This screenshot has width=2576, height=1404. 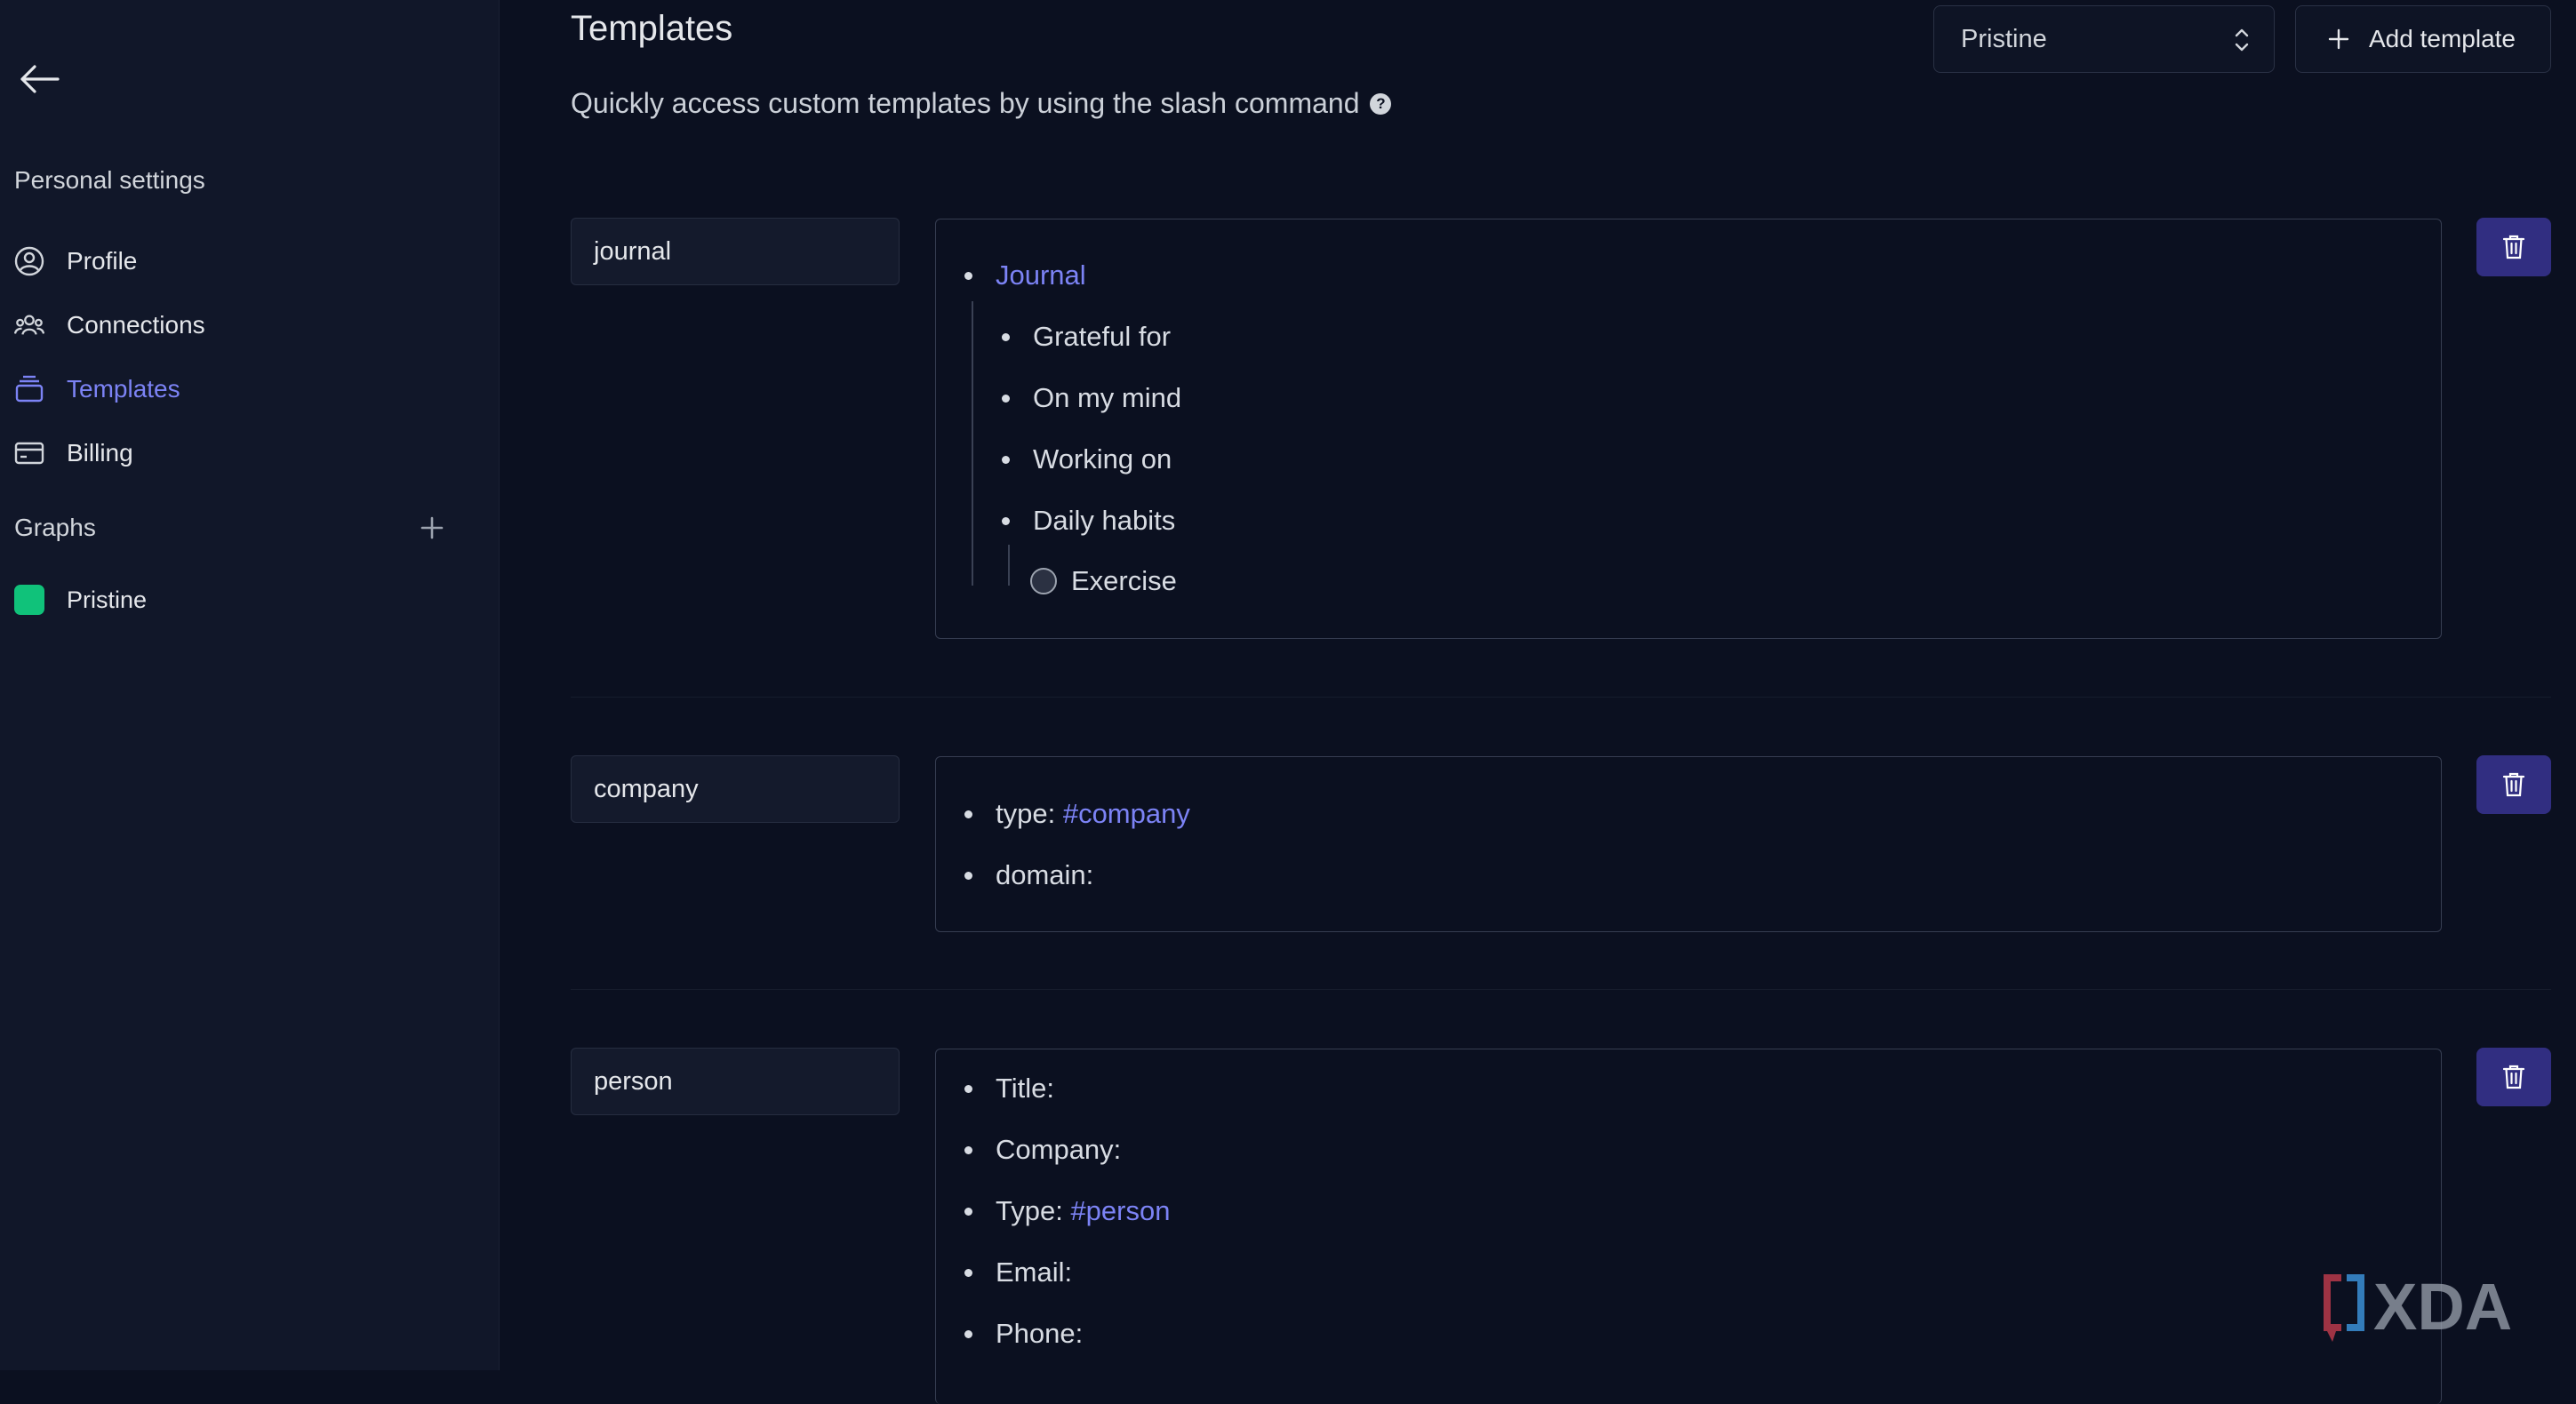 What do you see at coordinates (29, 453) in the screenshot?
I see `credit-card-icon` at bounding box center [29, 453].